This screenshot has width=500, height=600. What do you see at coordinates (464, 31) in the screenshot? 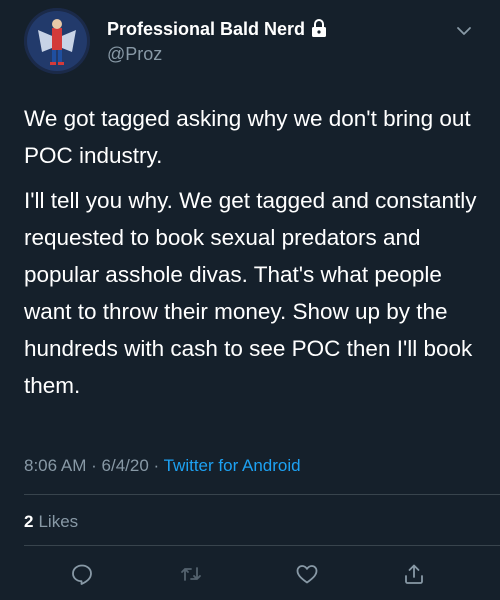
I see `chevron-down-icon` at bounding box center [464, 31].